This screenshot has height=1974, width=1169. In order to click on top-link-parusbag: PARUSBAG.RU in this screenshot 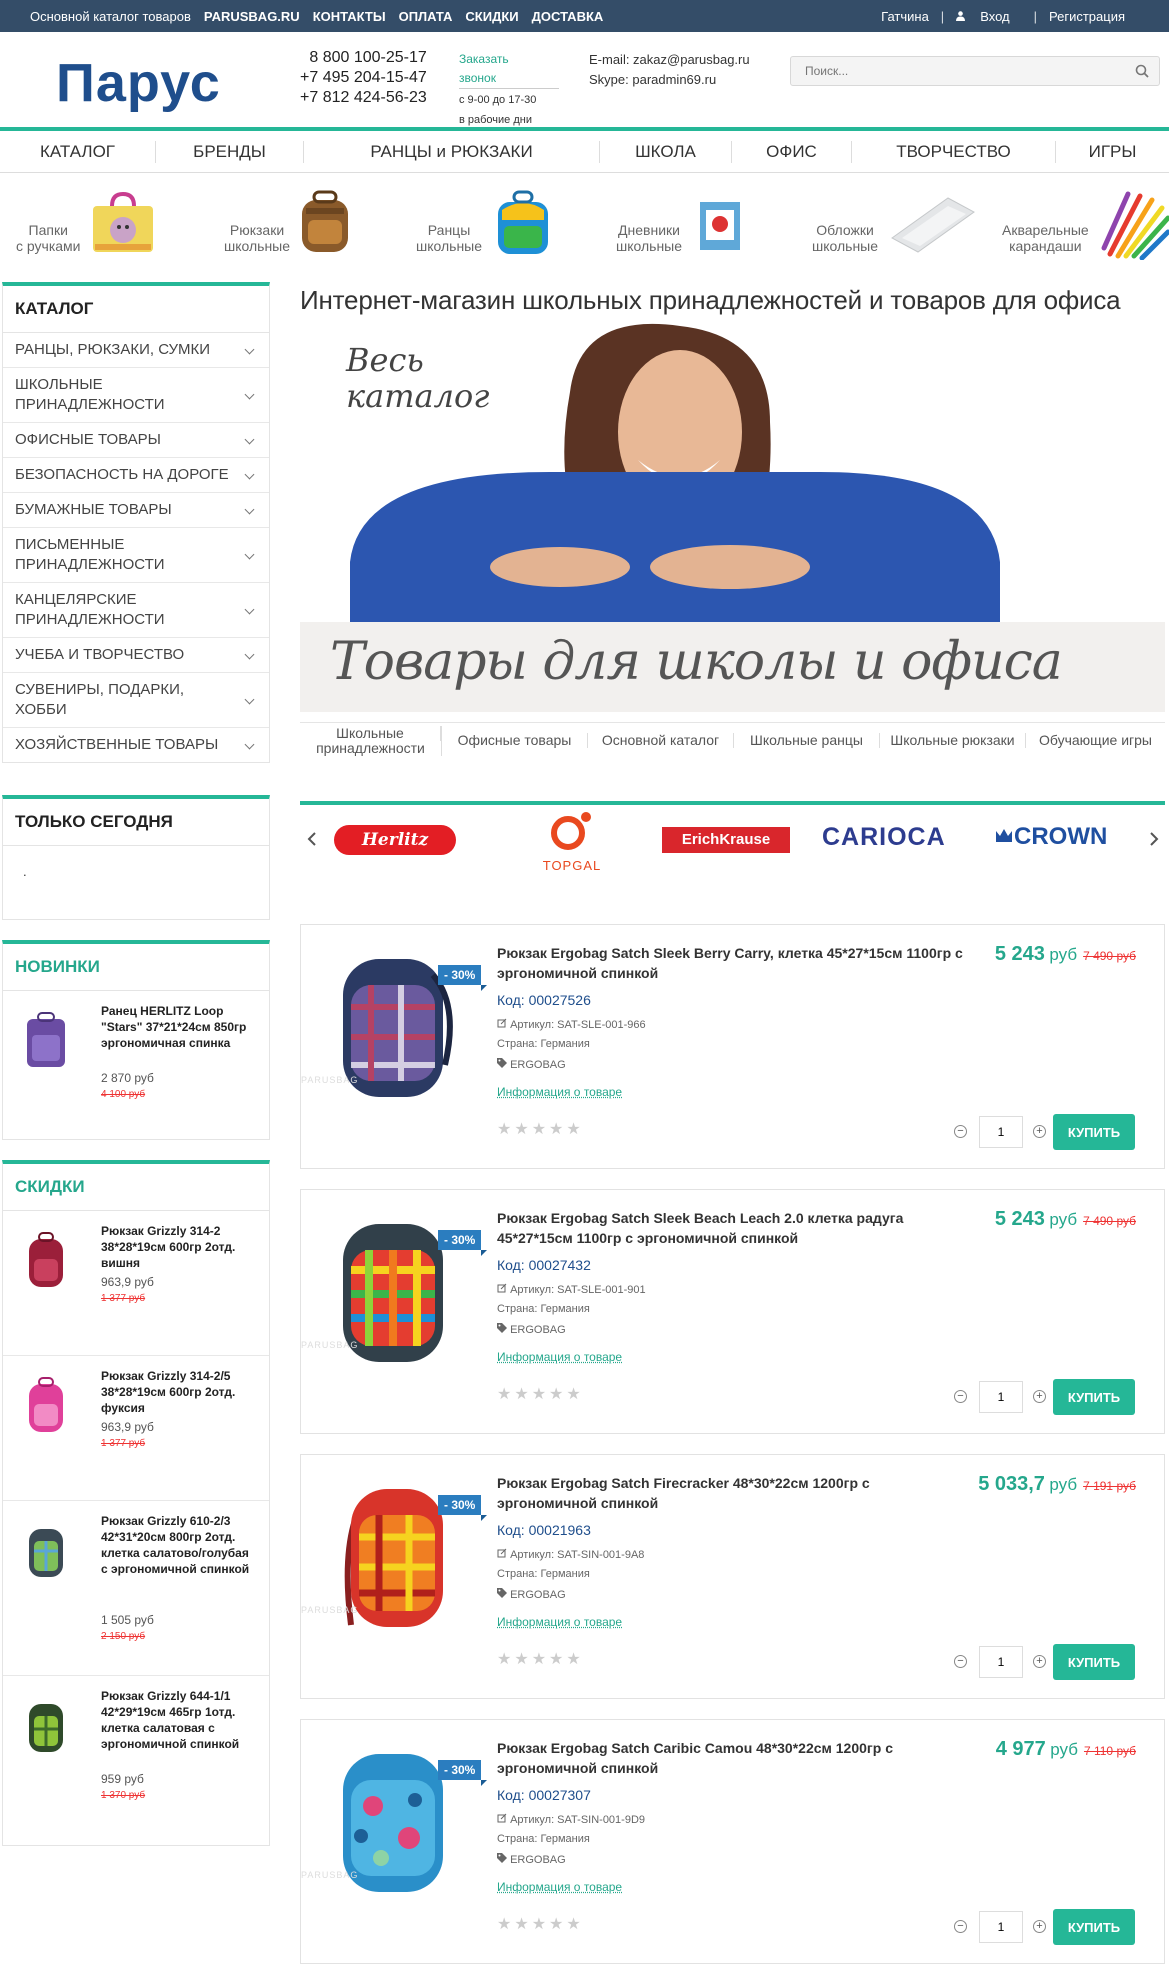, I will do `click(252, 16)`.